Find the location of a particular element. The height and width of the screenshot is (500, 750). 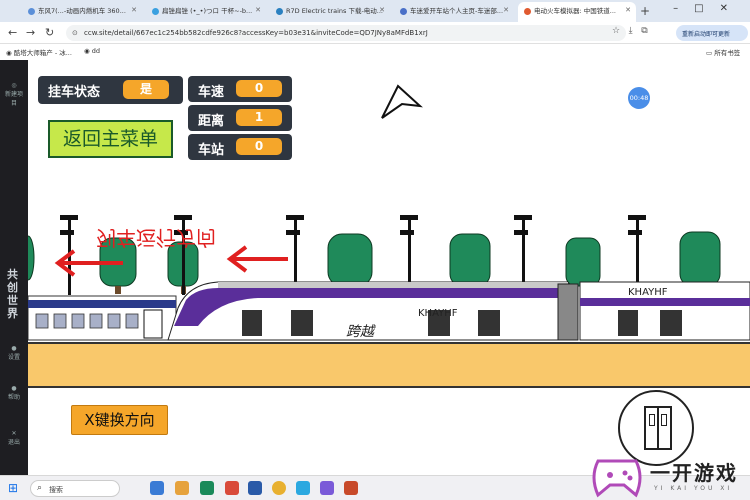

task-view-icon is located at coordinates (157, 488).